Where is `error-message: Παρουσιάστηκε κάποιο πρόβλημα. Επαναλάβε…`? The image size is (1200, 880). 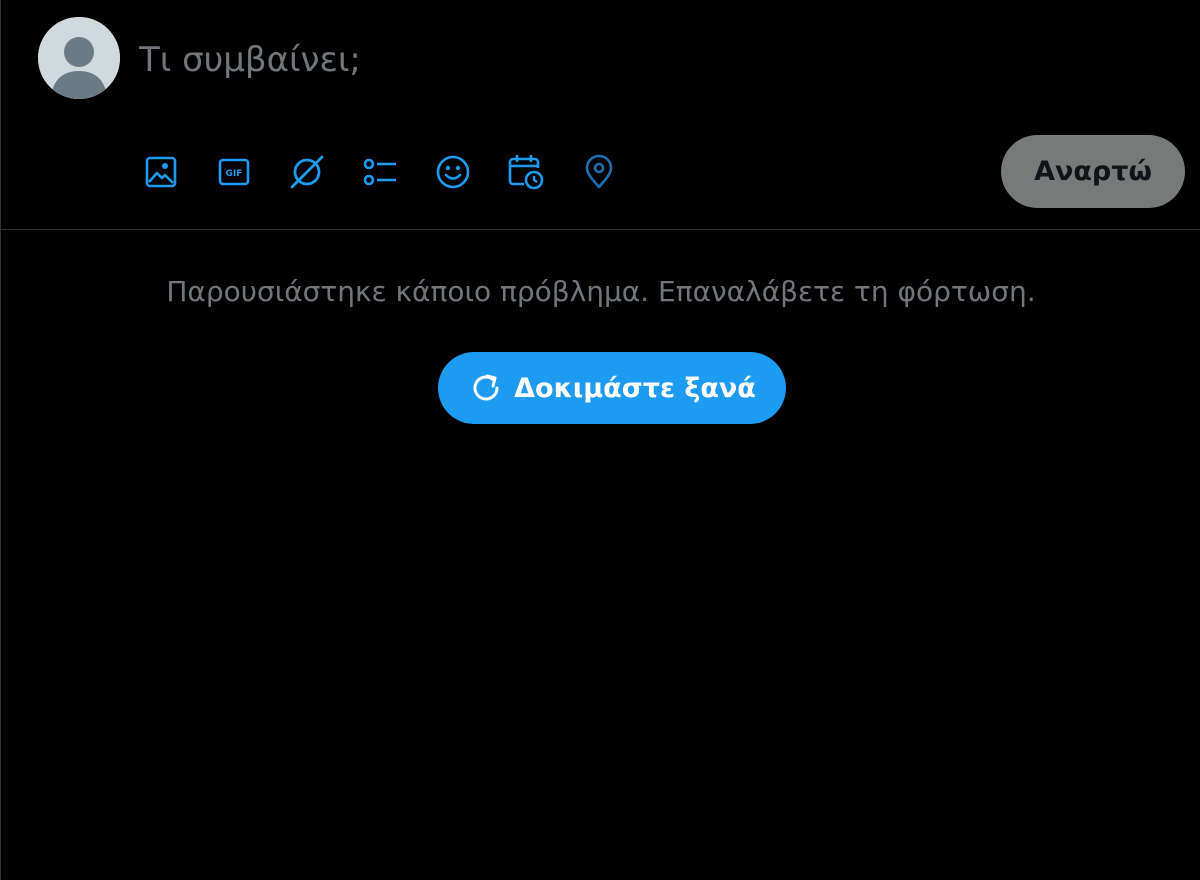
error-message: Παρουσιάστηκε κάποιο πρόβλημα. Επαναλάβε… is located at coordinates (601, 291).